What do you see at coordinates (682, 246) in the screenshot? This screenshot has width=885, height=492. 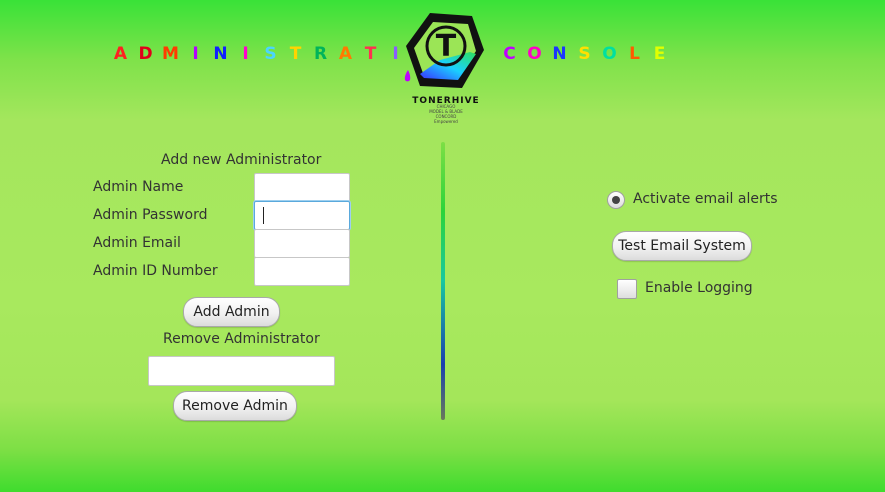 I see `test-email-system-button: Test Email System` at bounding box center [682, 246].